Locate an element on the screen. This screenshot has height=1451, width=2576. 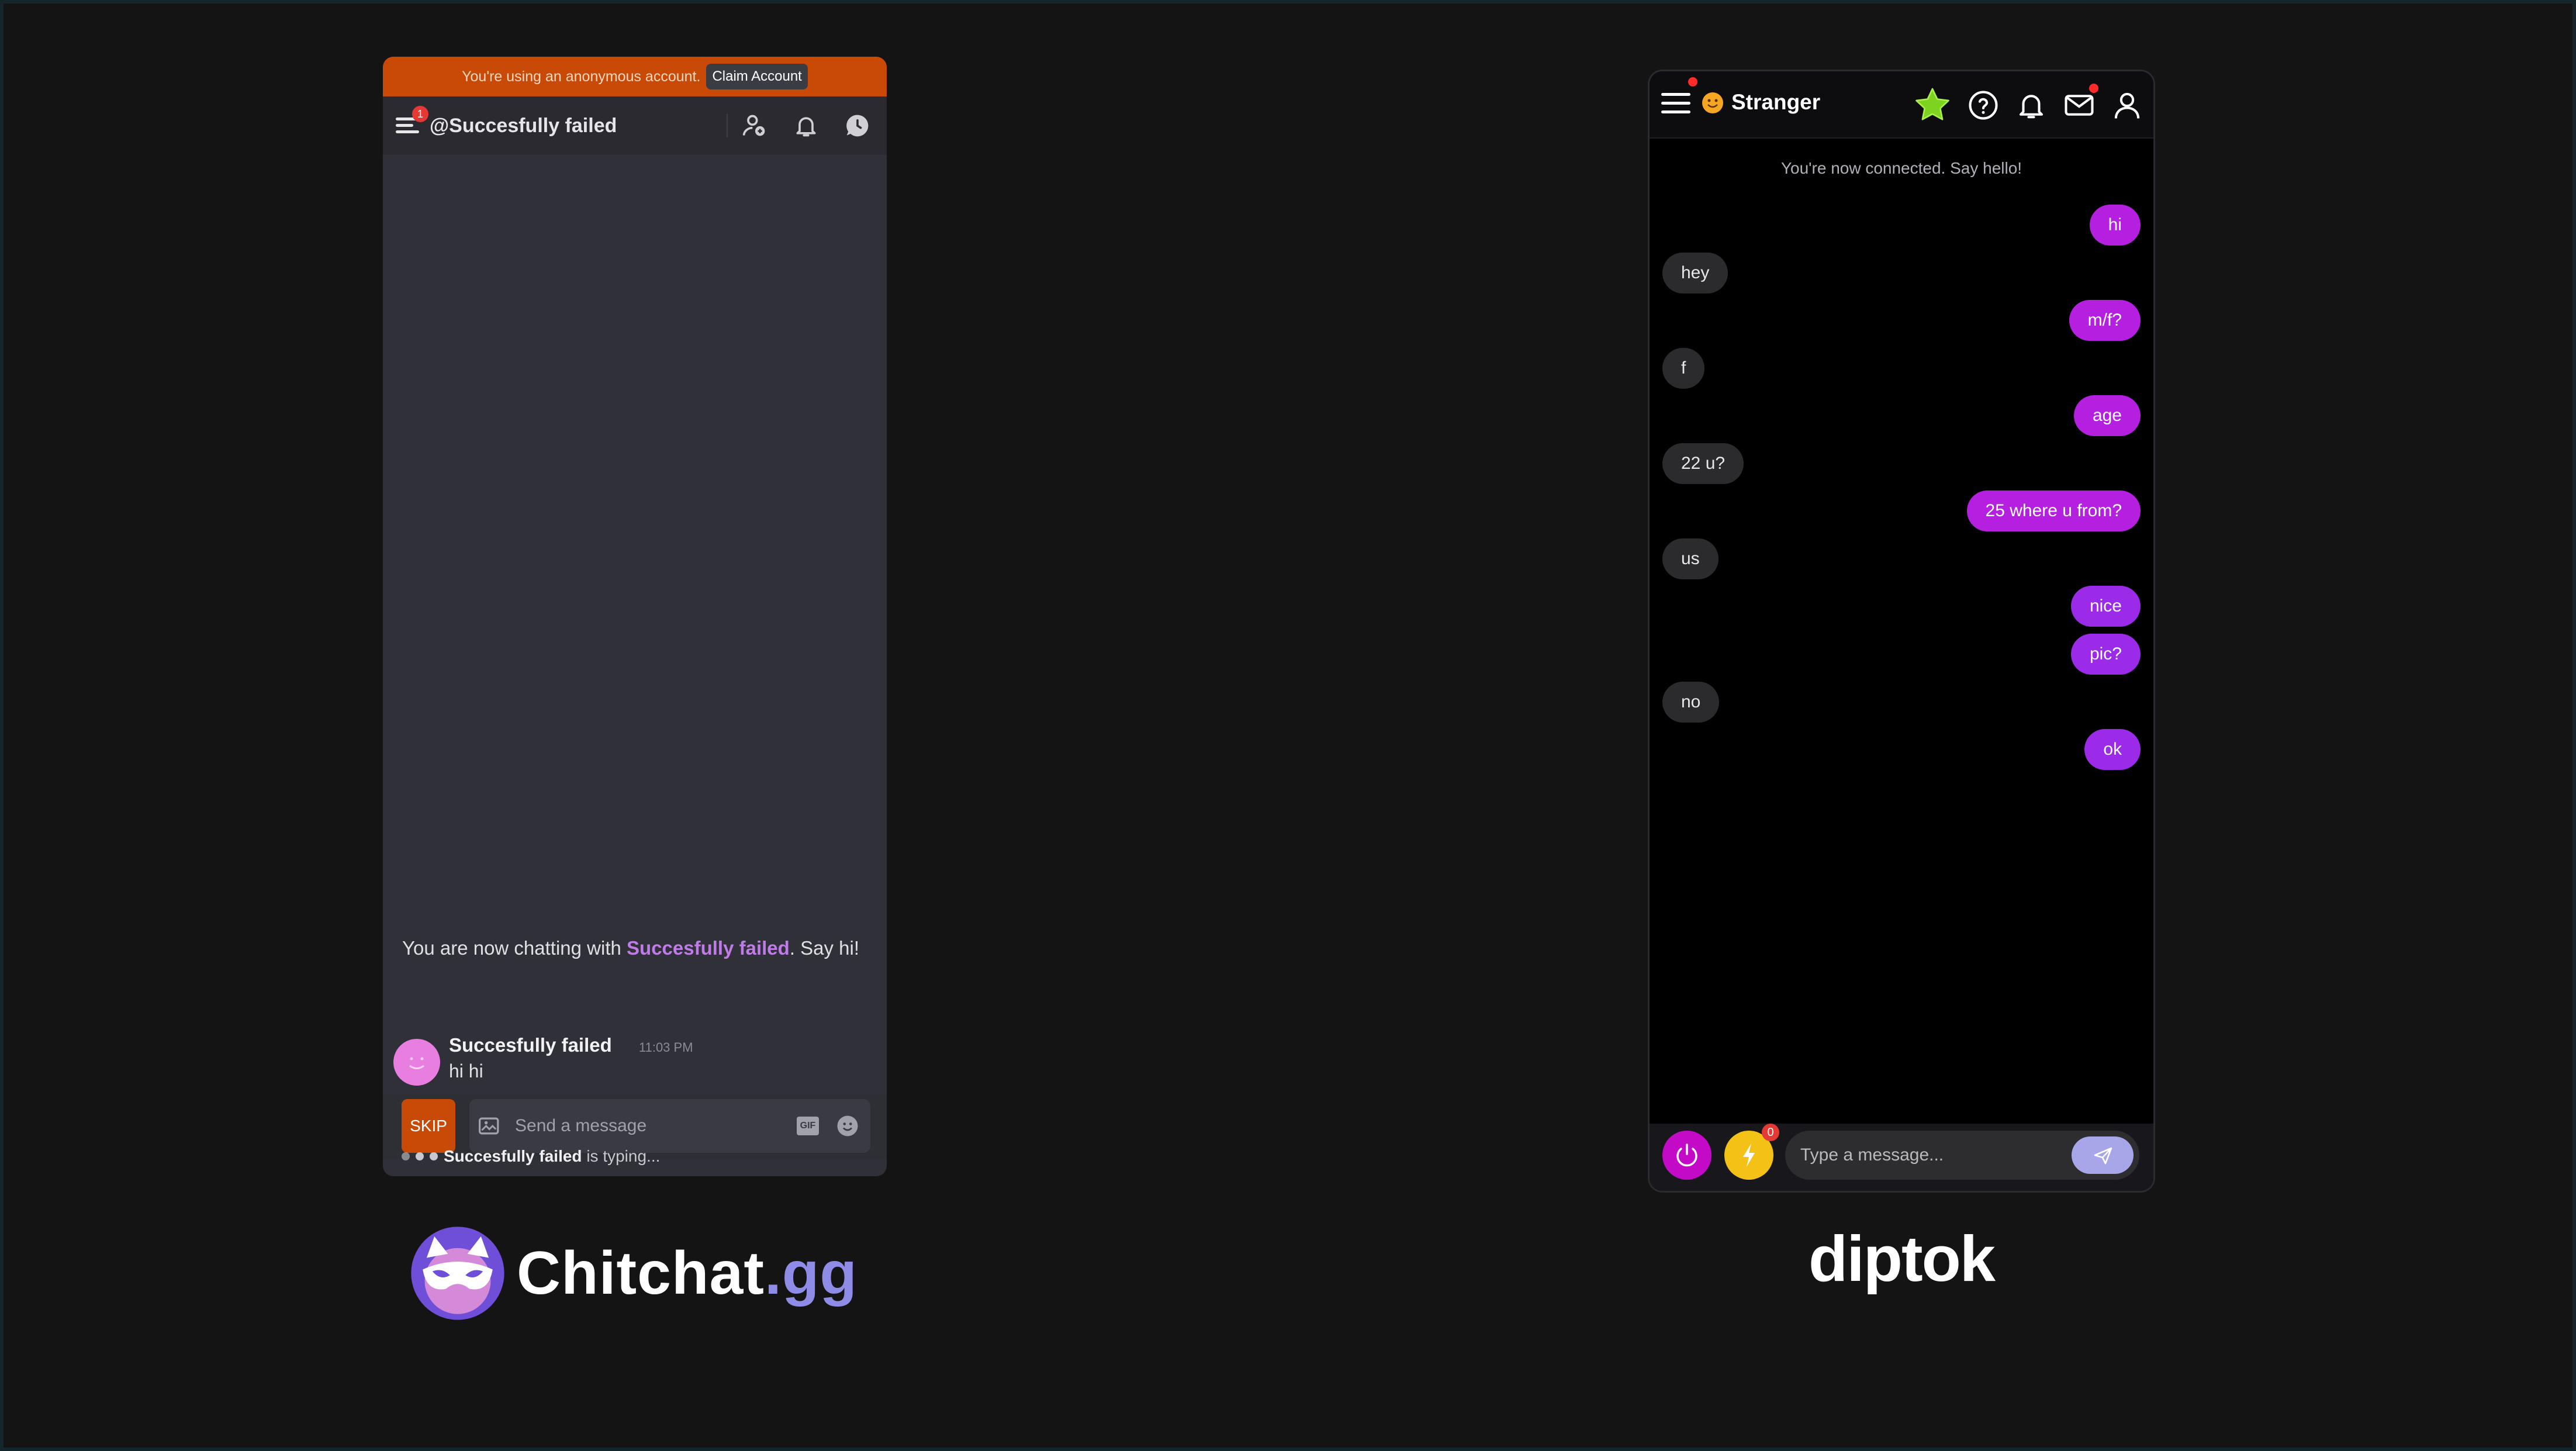
smiling-emoji-icon is located at coordinates (1712, 102).